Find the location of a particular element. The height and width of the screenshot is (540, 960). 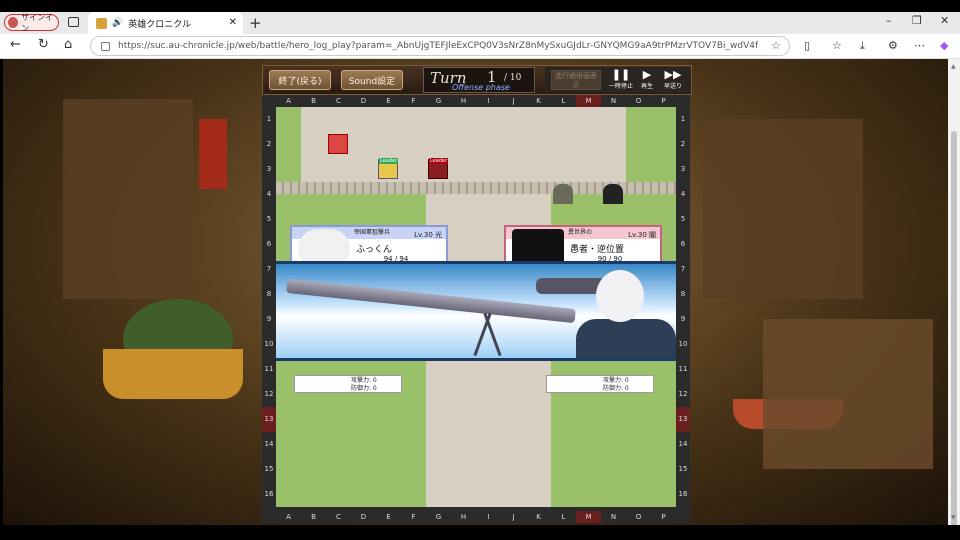

favicon-icon is located at coordinates (101, 23).